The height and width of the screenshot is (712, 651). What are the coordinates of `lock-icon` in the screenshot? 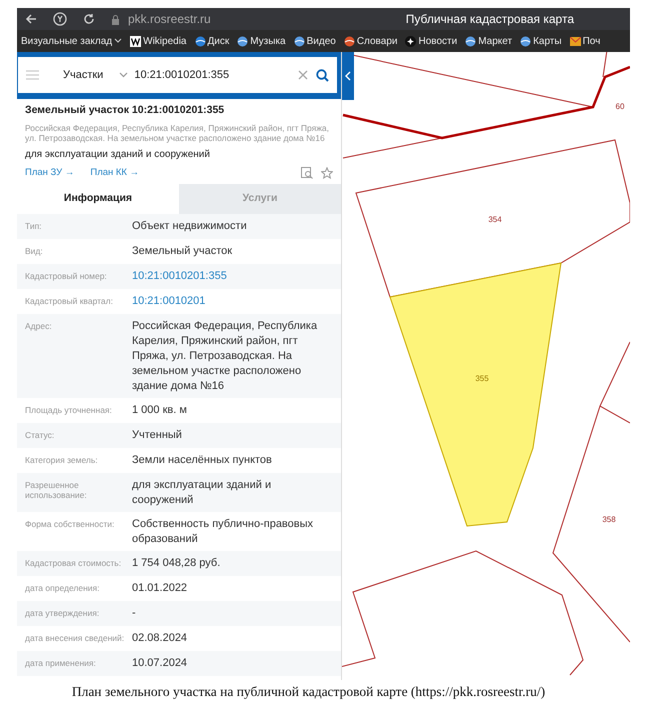 It's located at (115, 19).